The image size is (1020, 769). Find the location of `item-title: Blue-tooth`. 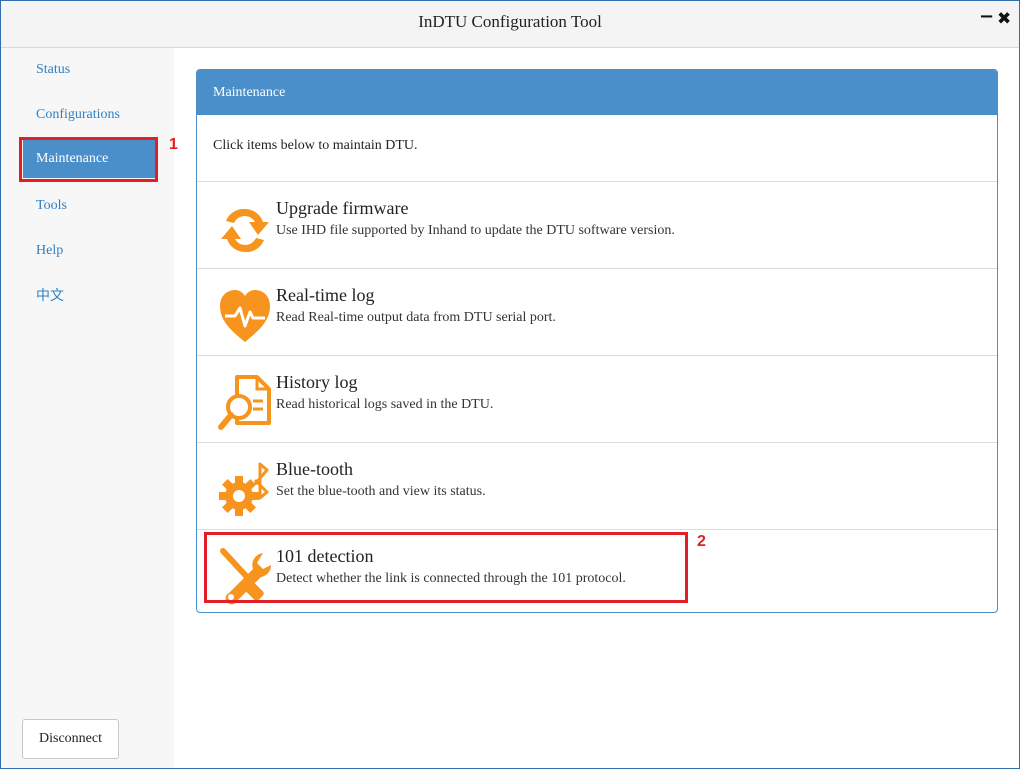

item-title: Blue-tooth is located at coordinates (314, 469).